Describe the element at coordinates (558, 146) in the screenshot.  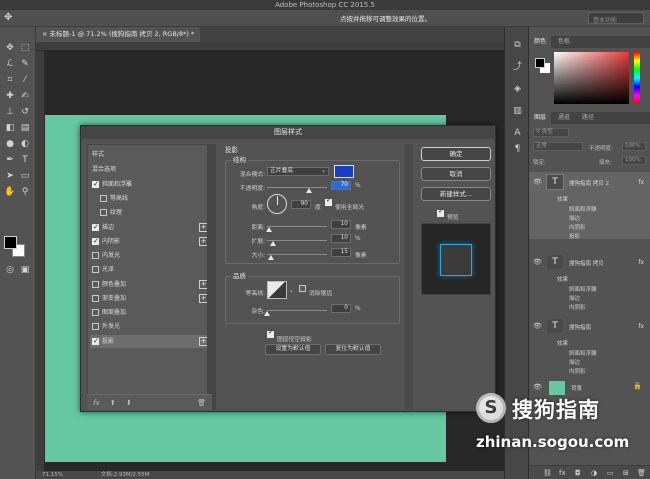
I see `blend-mode-select: 正常` at that location.